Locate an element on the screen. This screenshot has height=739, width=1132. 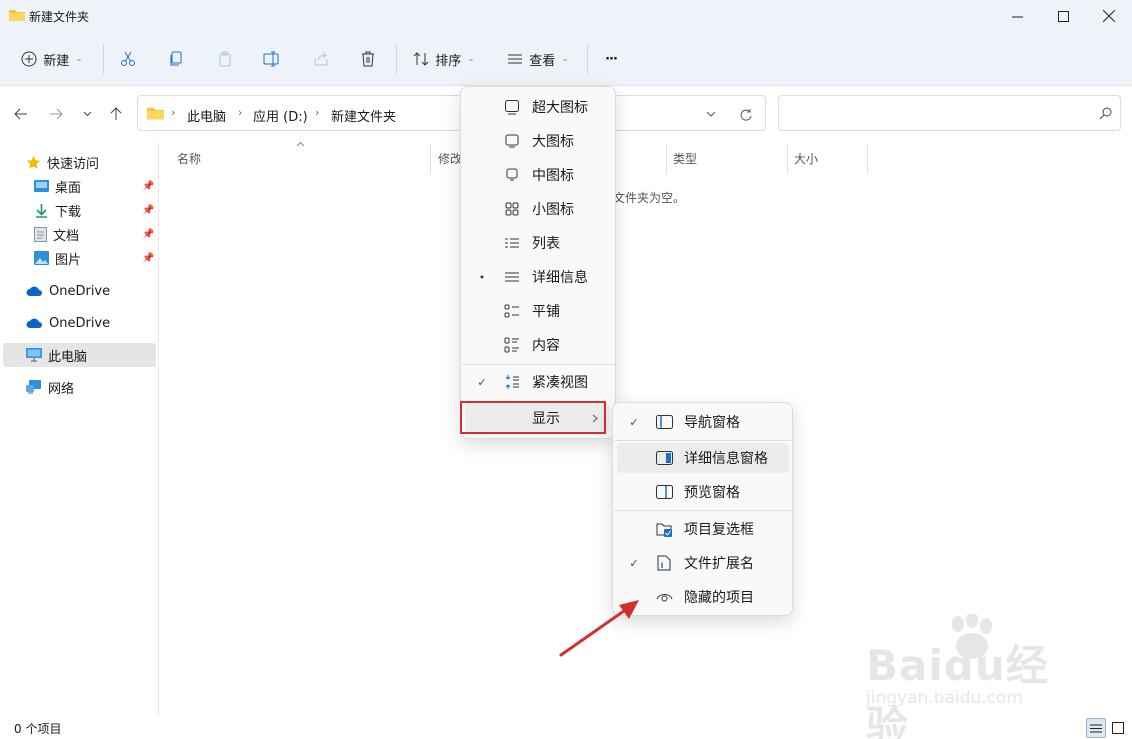
close-button is located at coordinates (1109, 16).